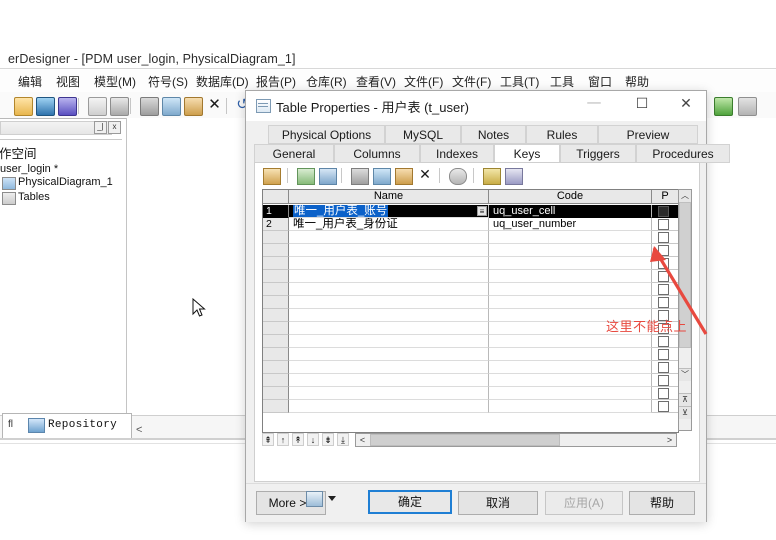  I want to click on generate-icon, so click(747, 106).